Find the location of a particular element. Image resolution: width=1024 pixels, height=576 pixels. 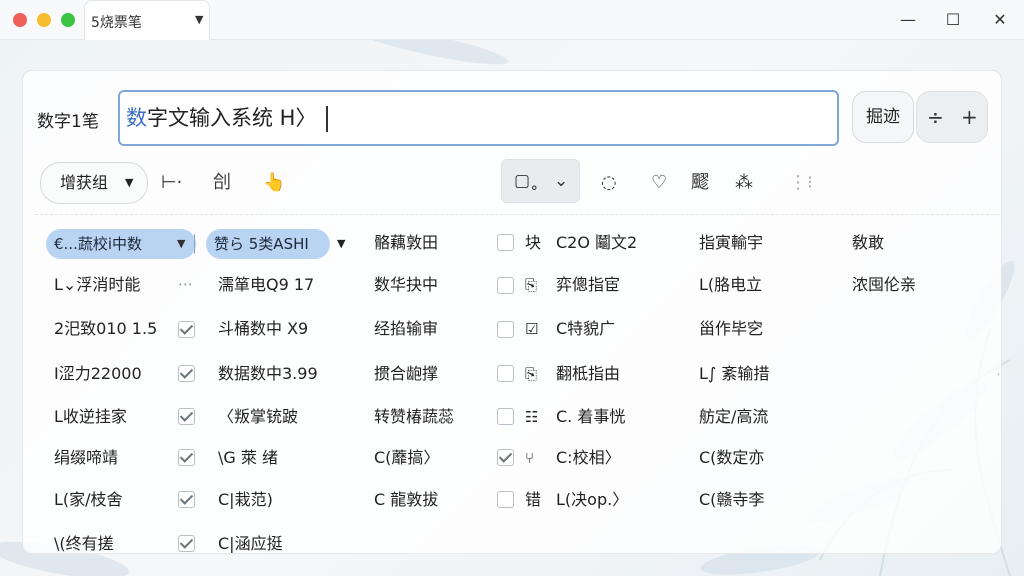

window-tab: 5烧票笔 ▼ is located at coordinates (147, 20).